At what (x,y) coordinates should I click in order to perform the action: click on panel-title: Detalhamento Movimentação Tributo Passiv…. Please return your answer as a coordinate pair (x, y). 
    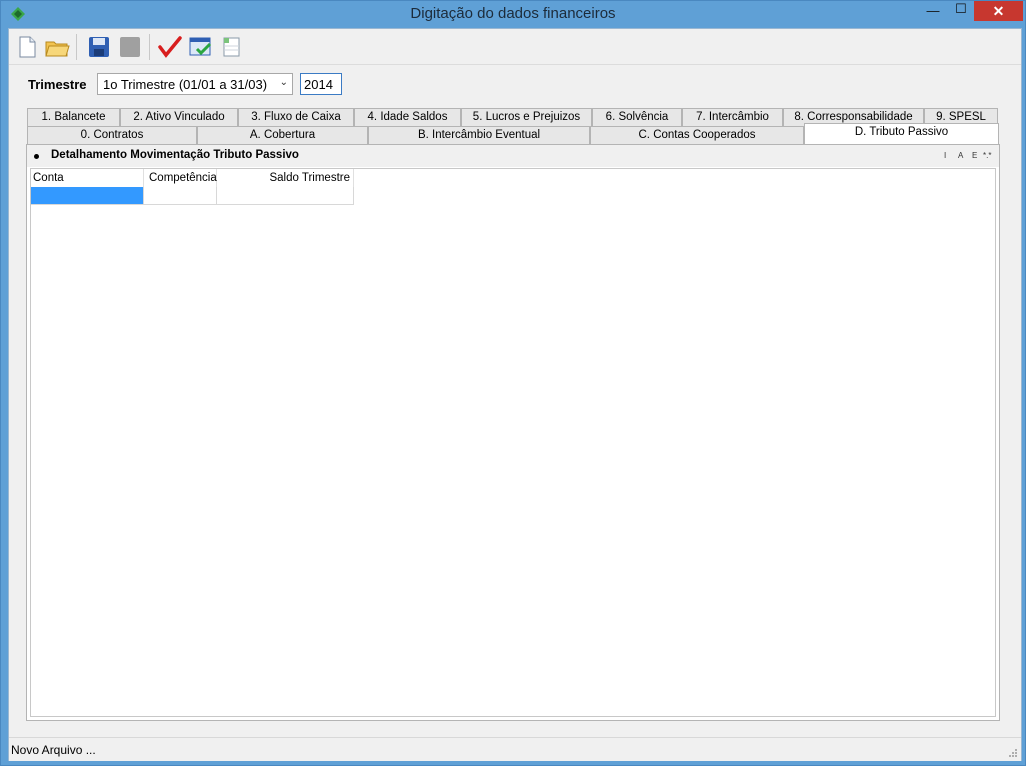
    Looking at the image, I should click on (175, 155).